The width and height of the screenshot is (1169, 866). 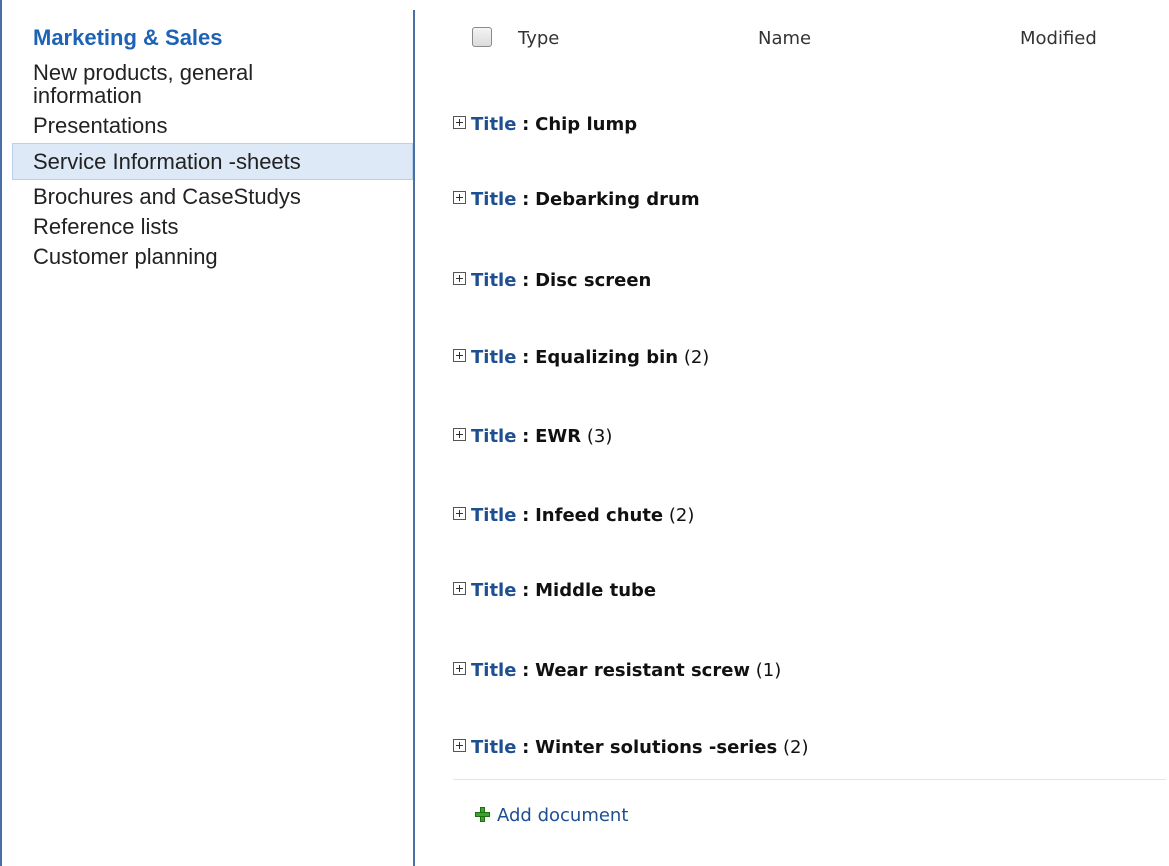 I want to click on group-value: Chip lump, so click(x=586, y=124).